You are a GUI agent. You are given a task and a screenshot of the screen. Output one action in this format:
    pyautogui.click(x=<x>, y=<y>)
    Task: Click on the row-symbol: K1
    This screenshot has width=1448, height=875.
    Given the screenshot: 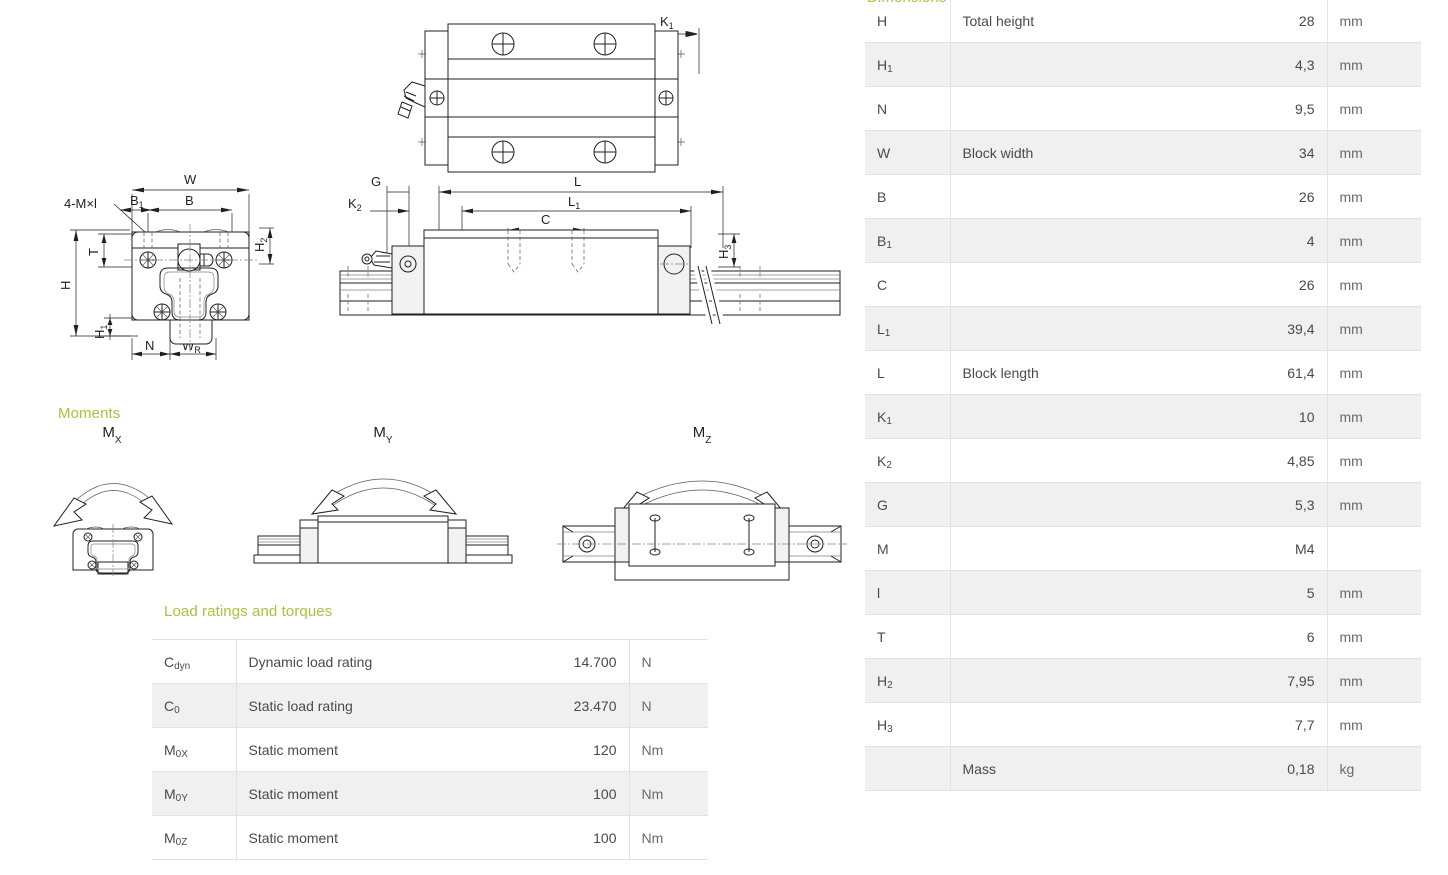 What is the action you would take?
    pyautogui.click(x=908, y=416)
    